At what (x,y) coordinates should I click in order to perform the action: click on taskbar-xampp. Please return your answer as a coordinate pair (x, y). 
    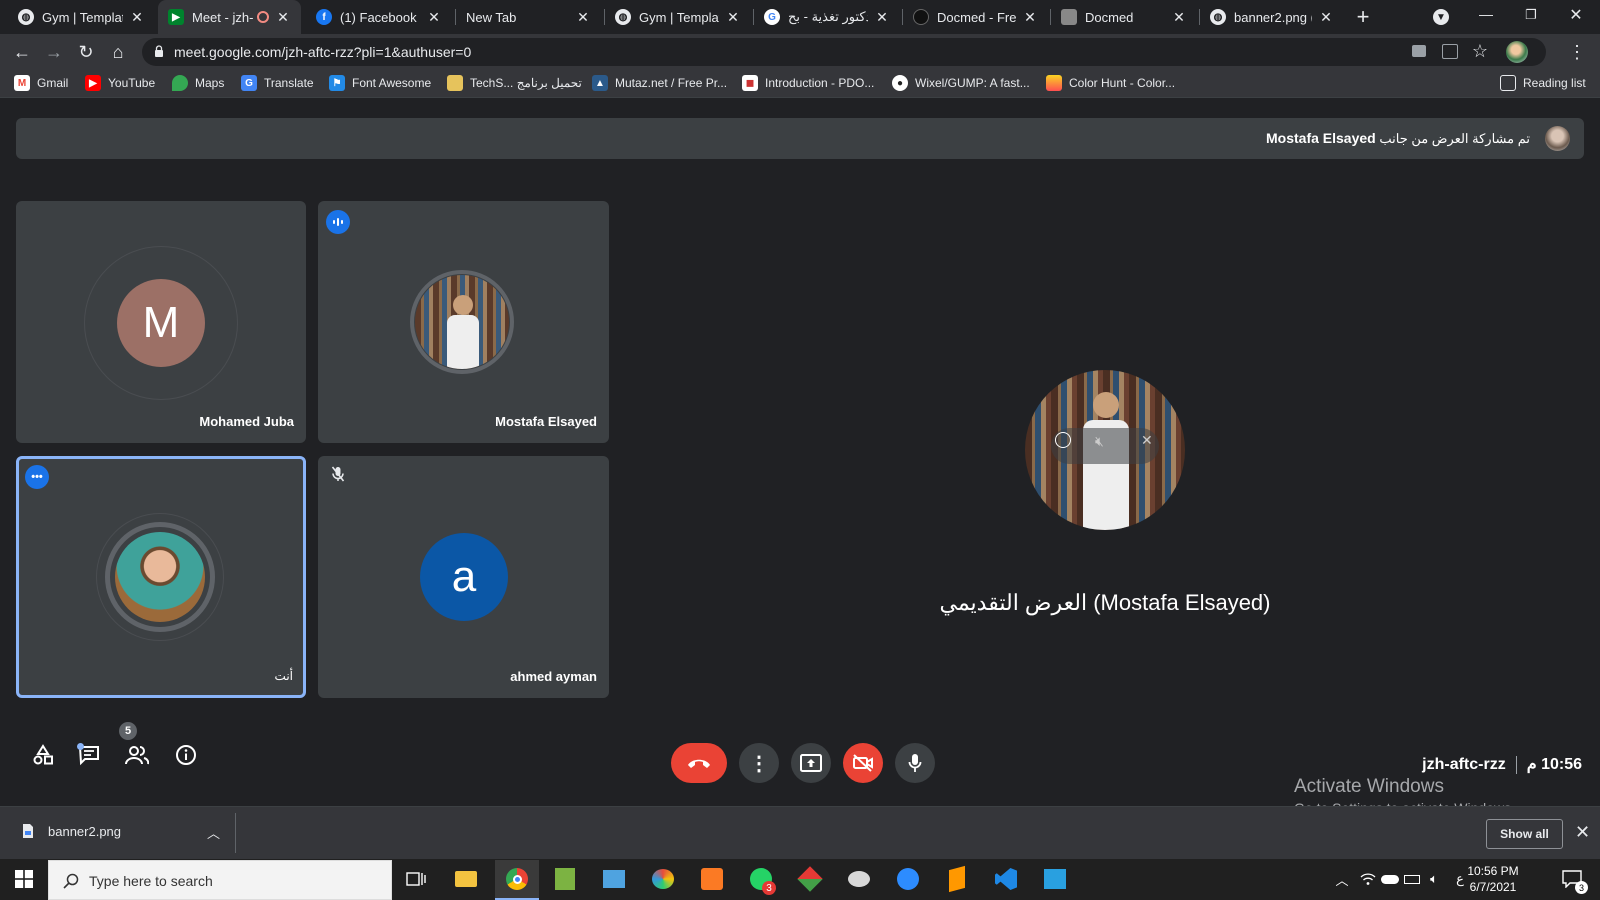
    Looking at the image, I should click on (712, 879).